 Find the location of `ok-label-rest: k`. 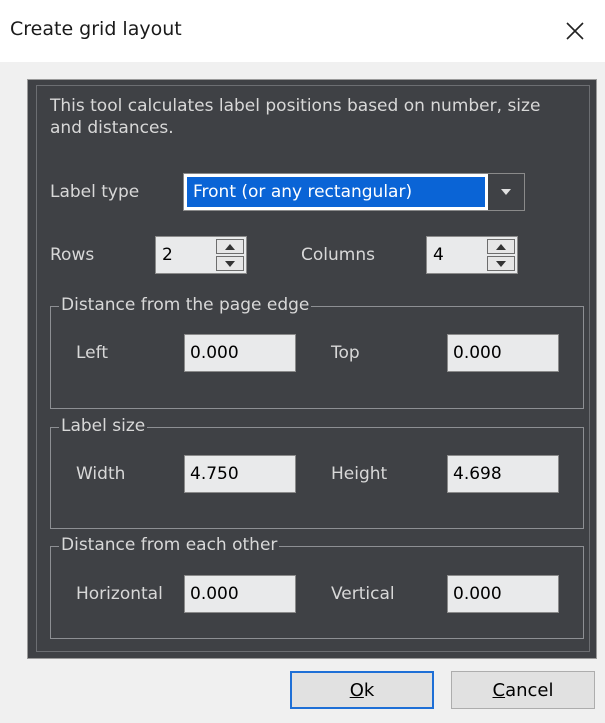

ok-label-rest: k is located at coordinates (369, 690).